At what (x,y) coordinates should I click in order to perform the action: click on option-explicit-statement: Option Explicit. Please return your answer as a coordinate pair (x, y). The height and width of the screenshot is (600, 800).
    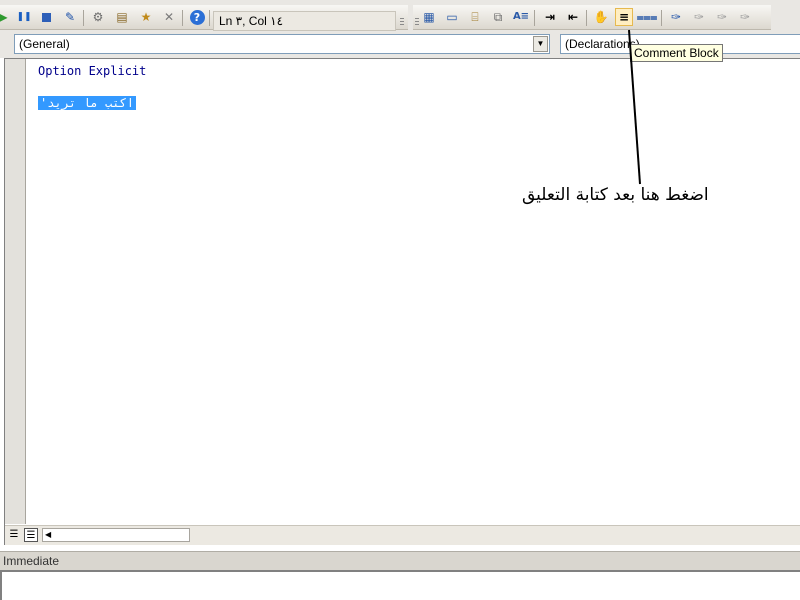
    Looking at the image, I should click on (92, 71).